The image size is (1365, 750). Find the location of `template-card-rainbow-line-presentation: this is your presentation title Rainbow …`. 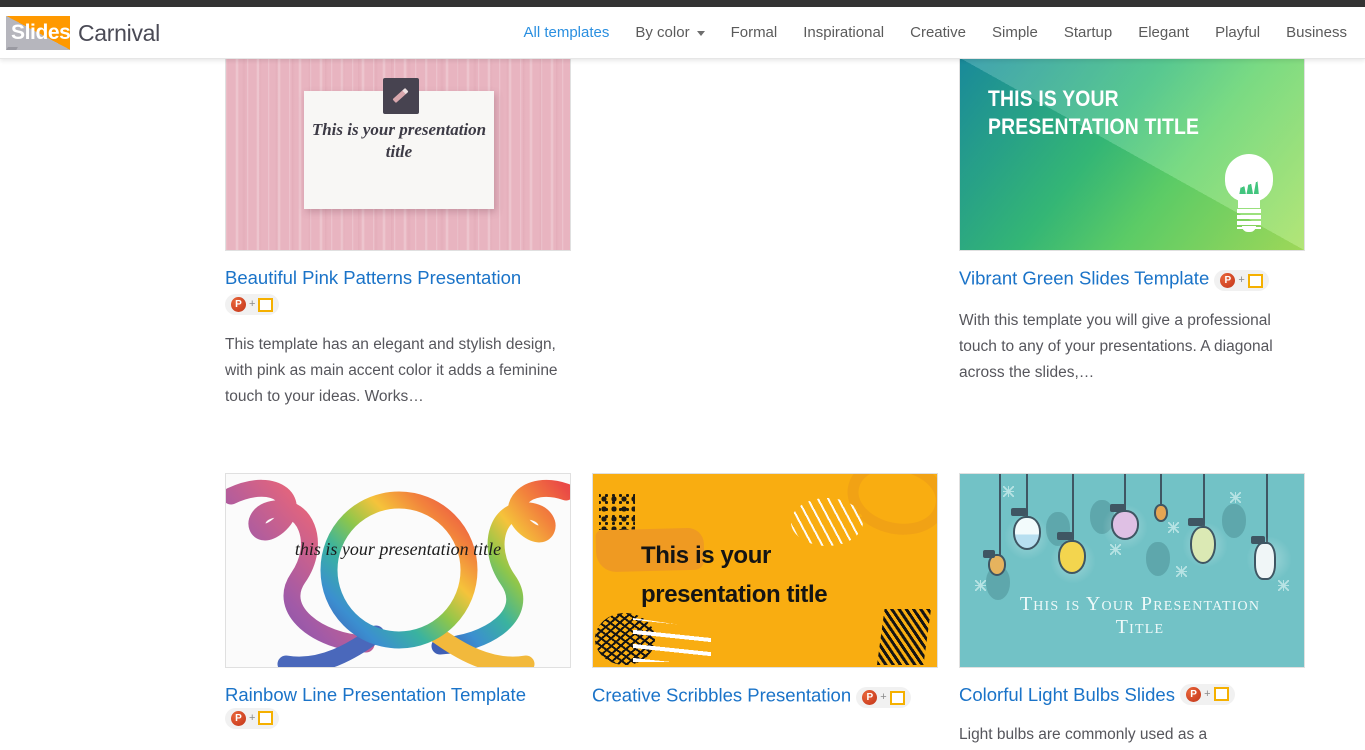

template-card-rainbow-line-presentation: this is your presentation title Rainbow … is located at coordinates (398, 602).